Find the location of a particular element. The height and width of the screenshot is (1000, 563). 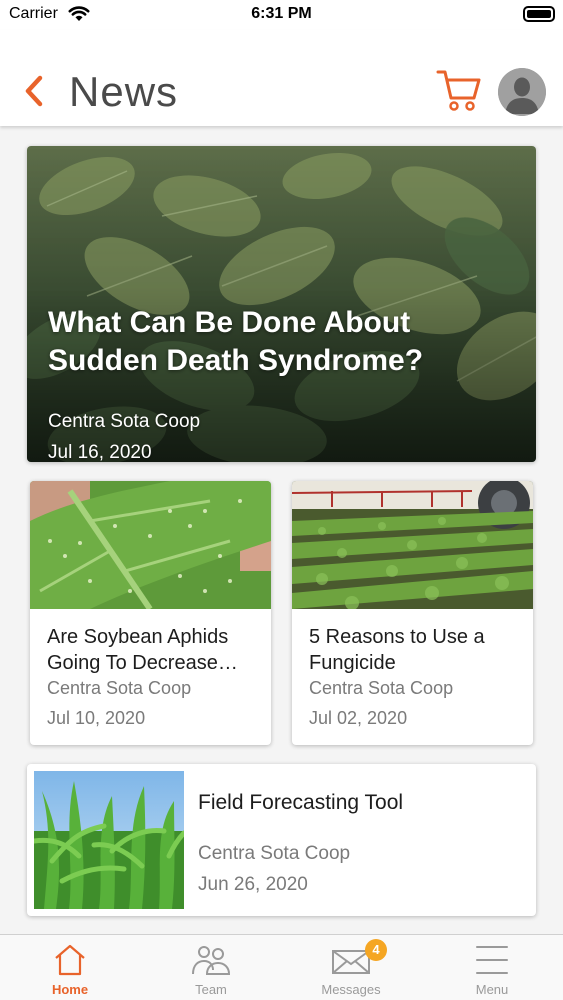

aphid-leaf-image is located at coordinates (150, 545).